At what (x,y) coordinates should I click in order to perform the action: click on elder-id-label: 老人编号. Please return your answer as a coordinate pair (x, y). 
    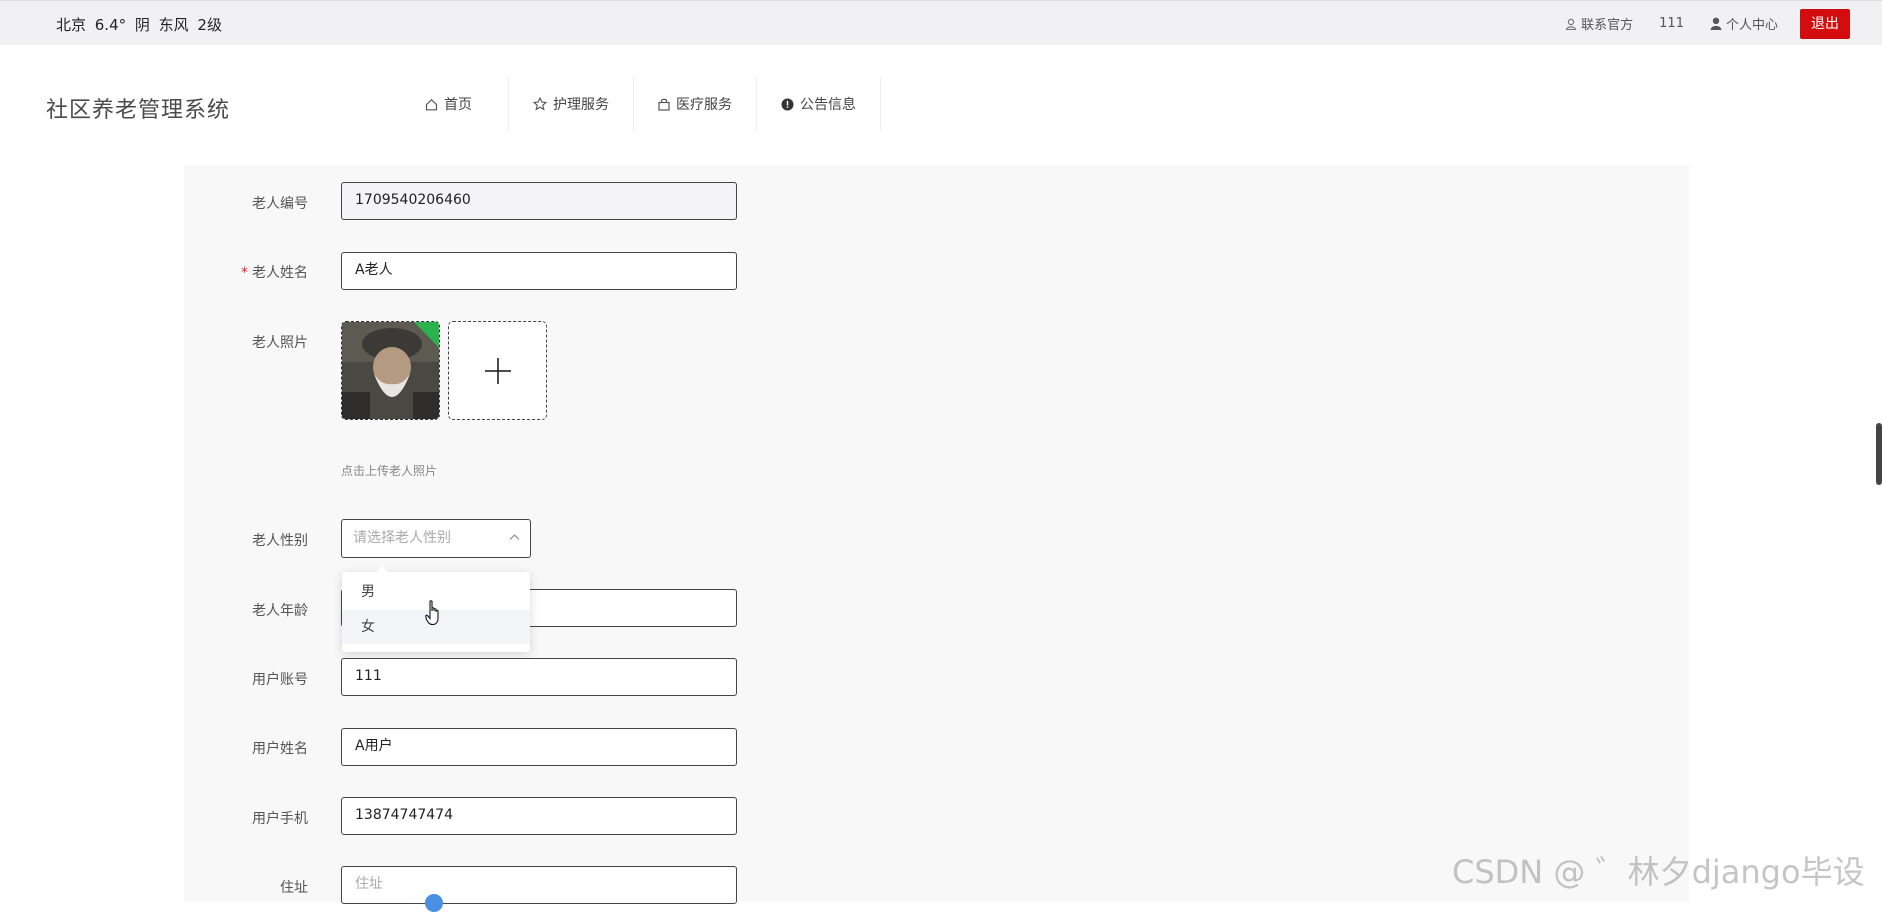
    Looking at the image, I should click on (280, 204).